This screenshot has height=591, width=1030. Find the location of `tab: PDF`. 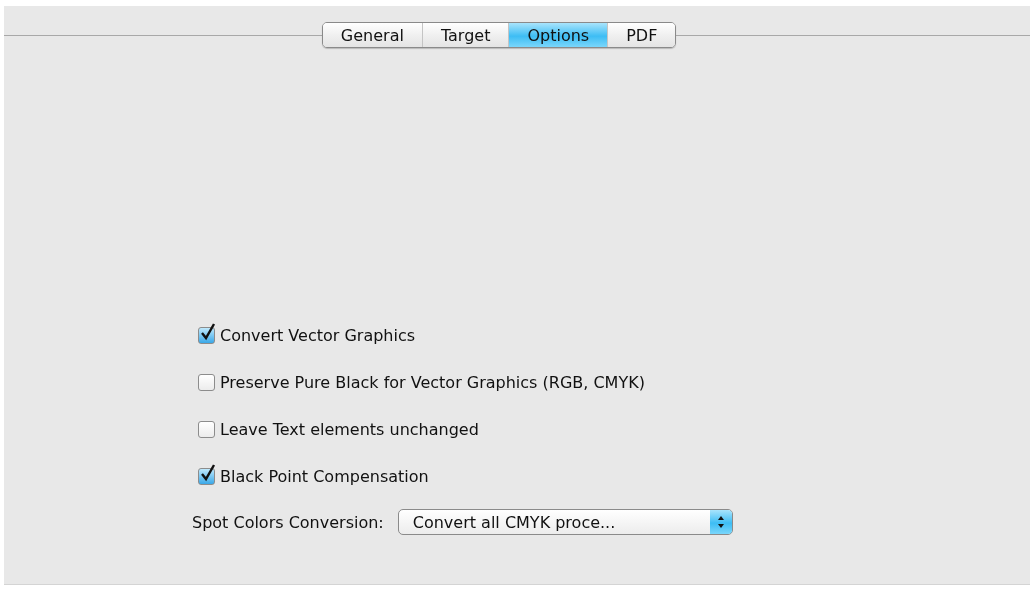

tab: PDF is located at coordinates (641, 35).